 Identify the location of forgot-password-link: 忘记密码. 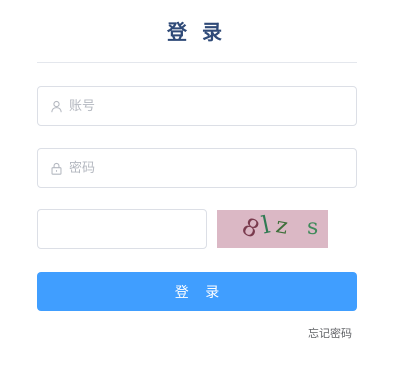
(330, 333).